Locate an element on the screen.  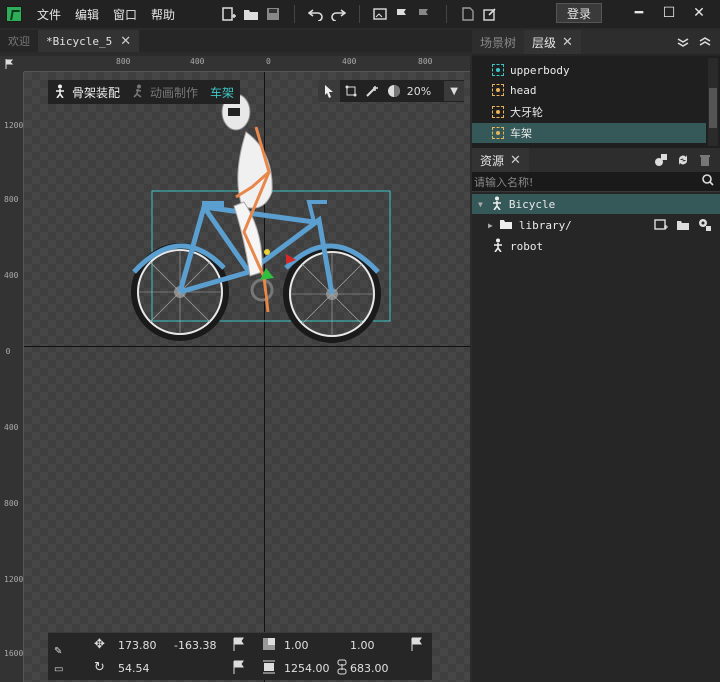
person-icon is located at coordinates (498, 246).